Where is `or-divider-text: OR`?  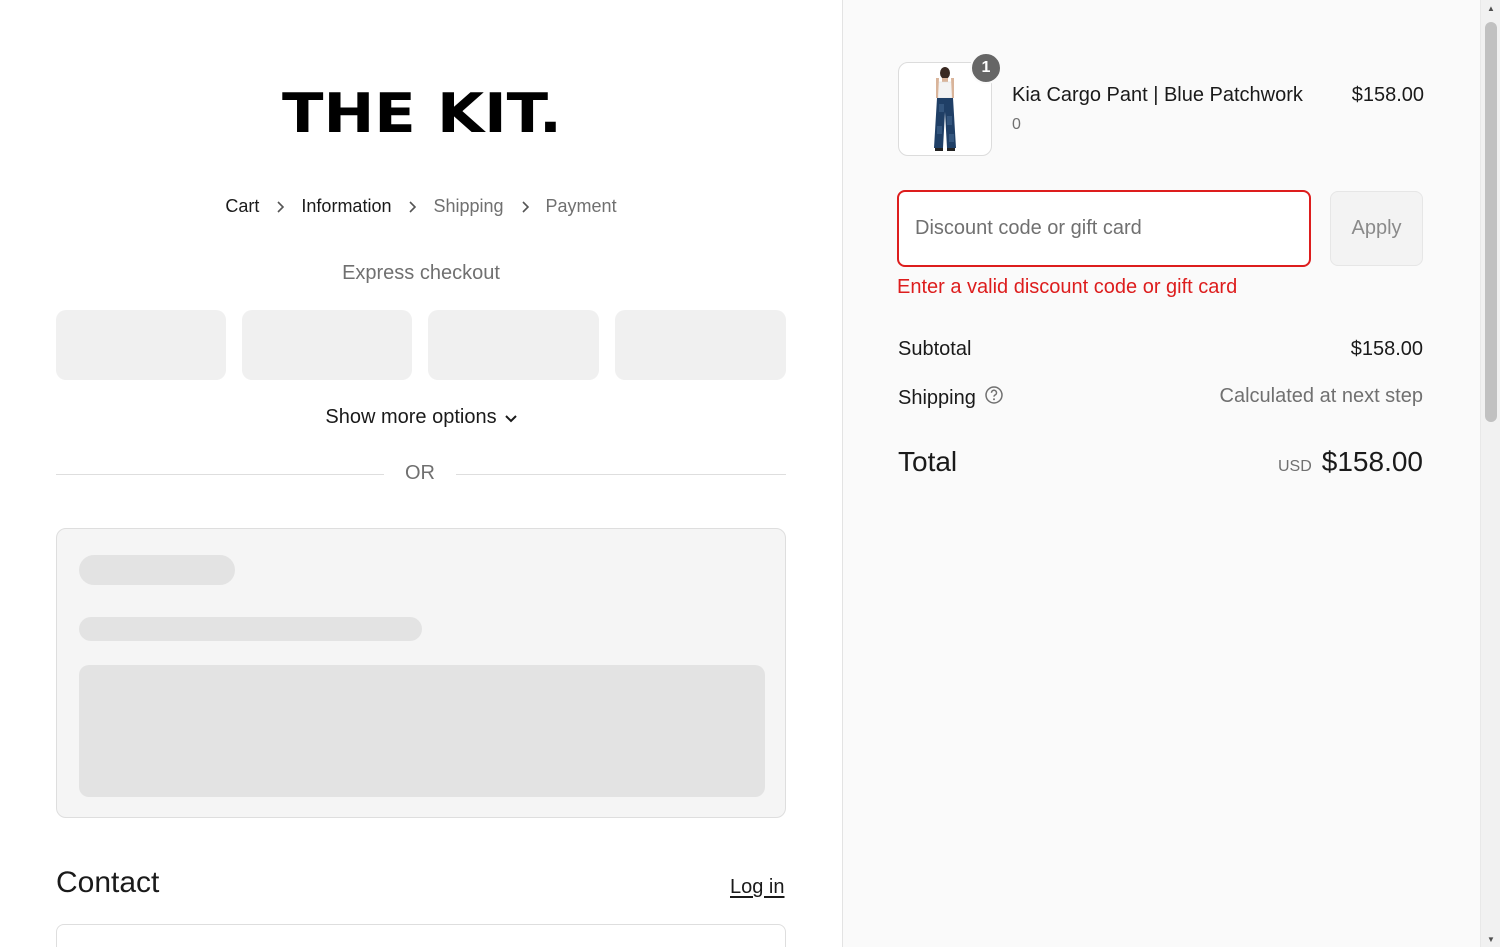 or-divider-text: OR is located at coordinates (420, 473).